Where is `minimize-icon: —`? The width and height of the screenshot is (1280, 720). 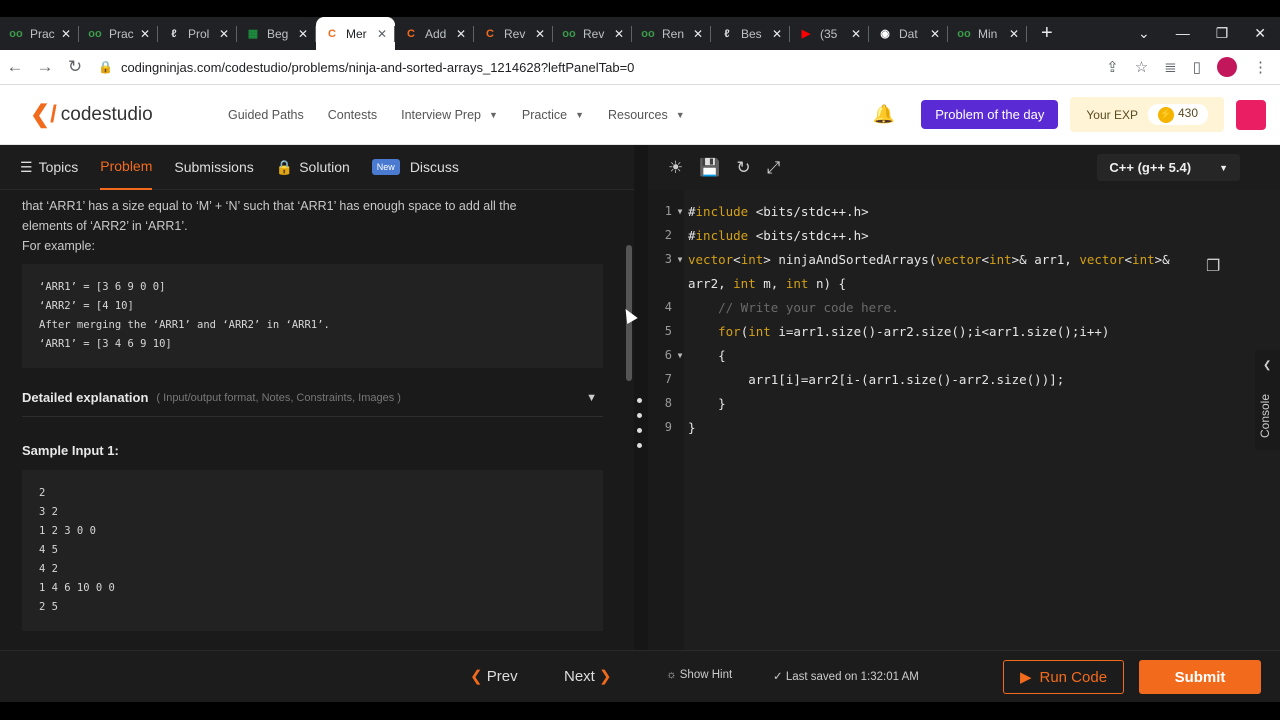 minimize-icon: — is located at coordinates (1183, 33).